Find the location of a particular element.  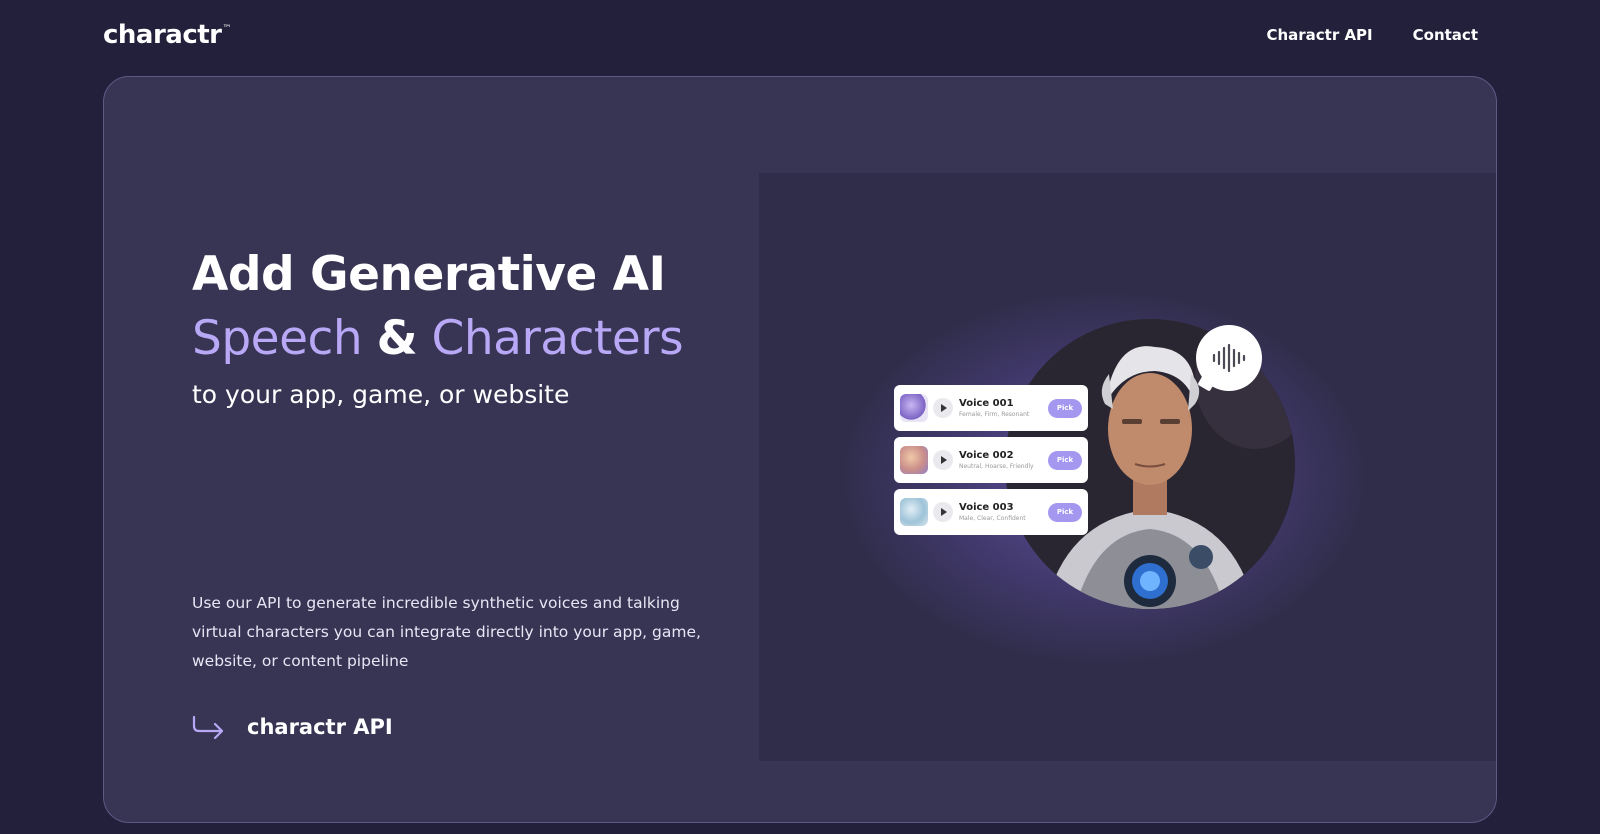

headline-line-2: Speech & Characters is located at coordinates (502, 339).